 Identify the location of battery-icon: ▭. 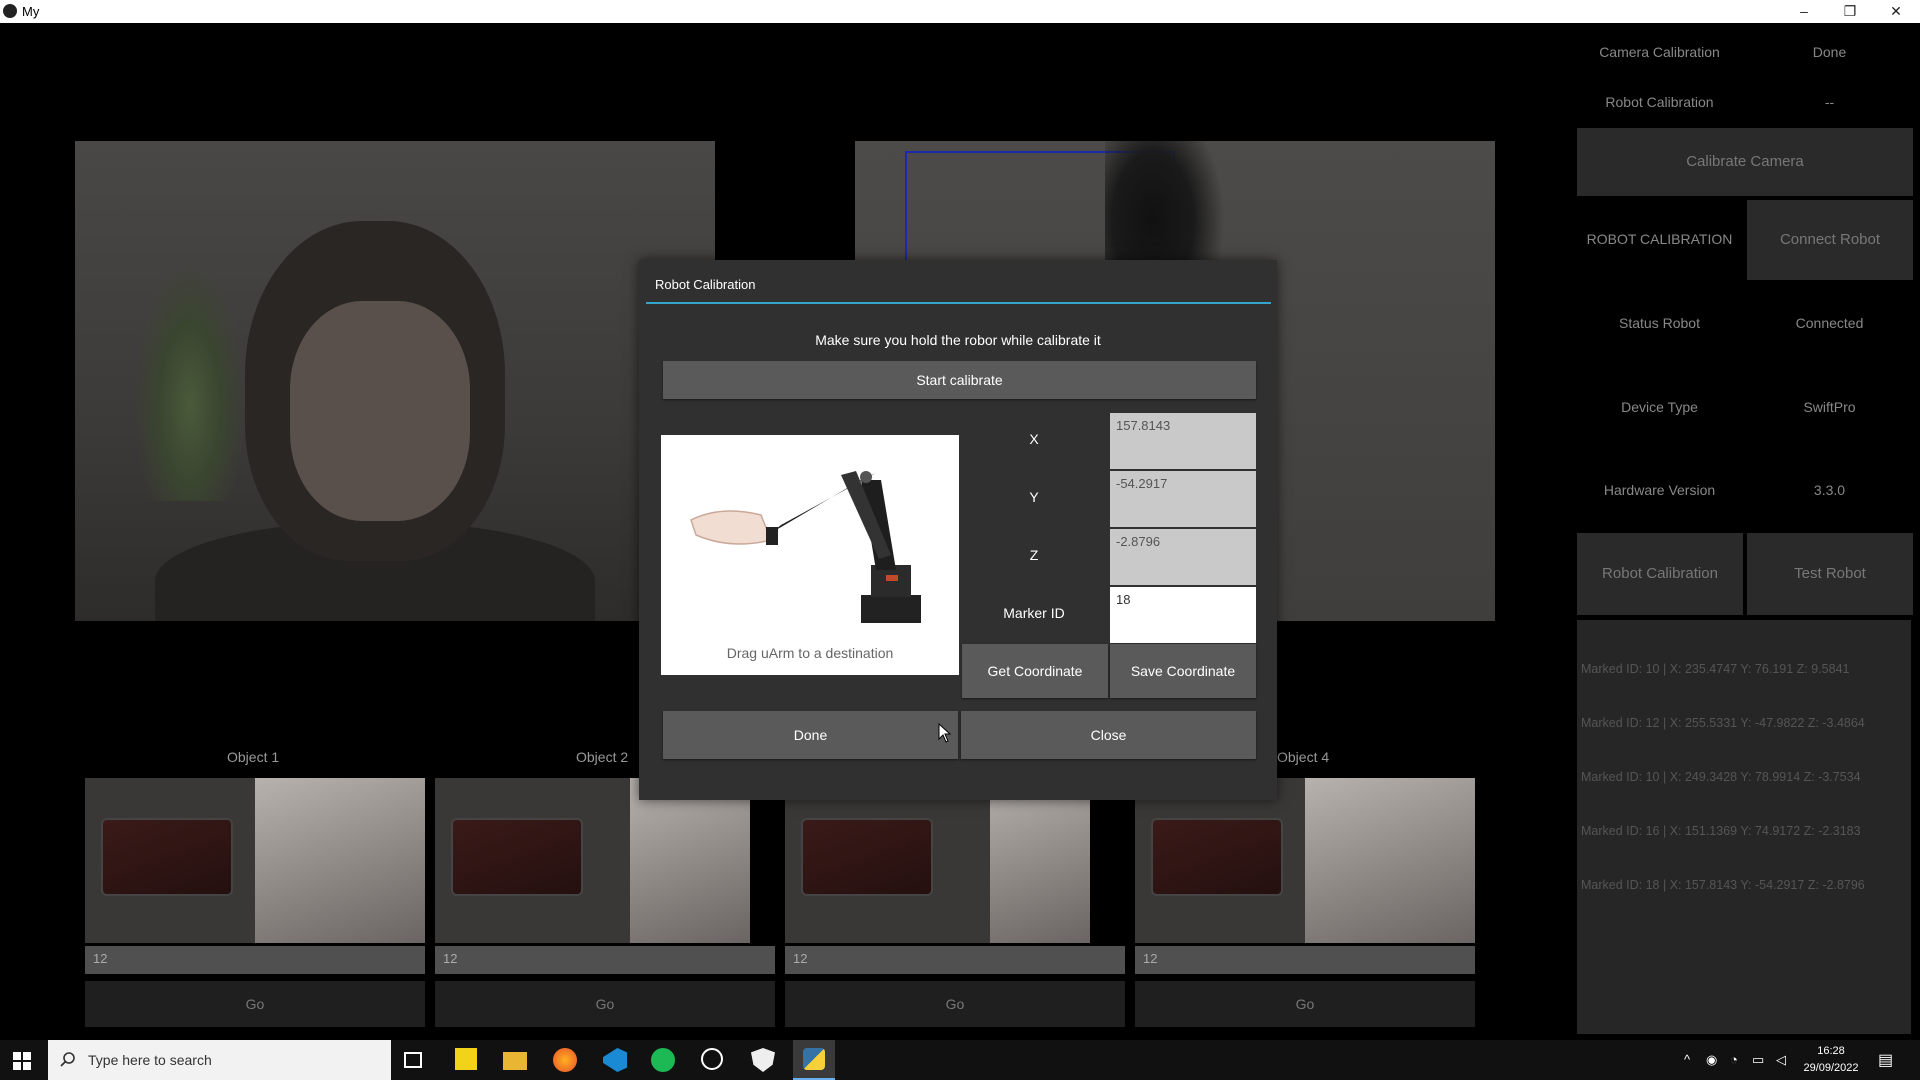
(1758, 1060).